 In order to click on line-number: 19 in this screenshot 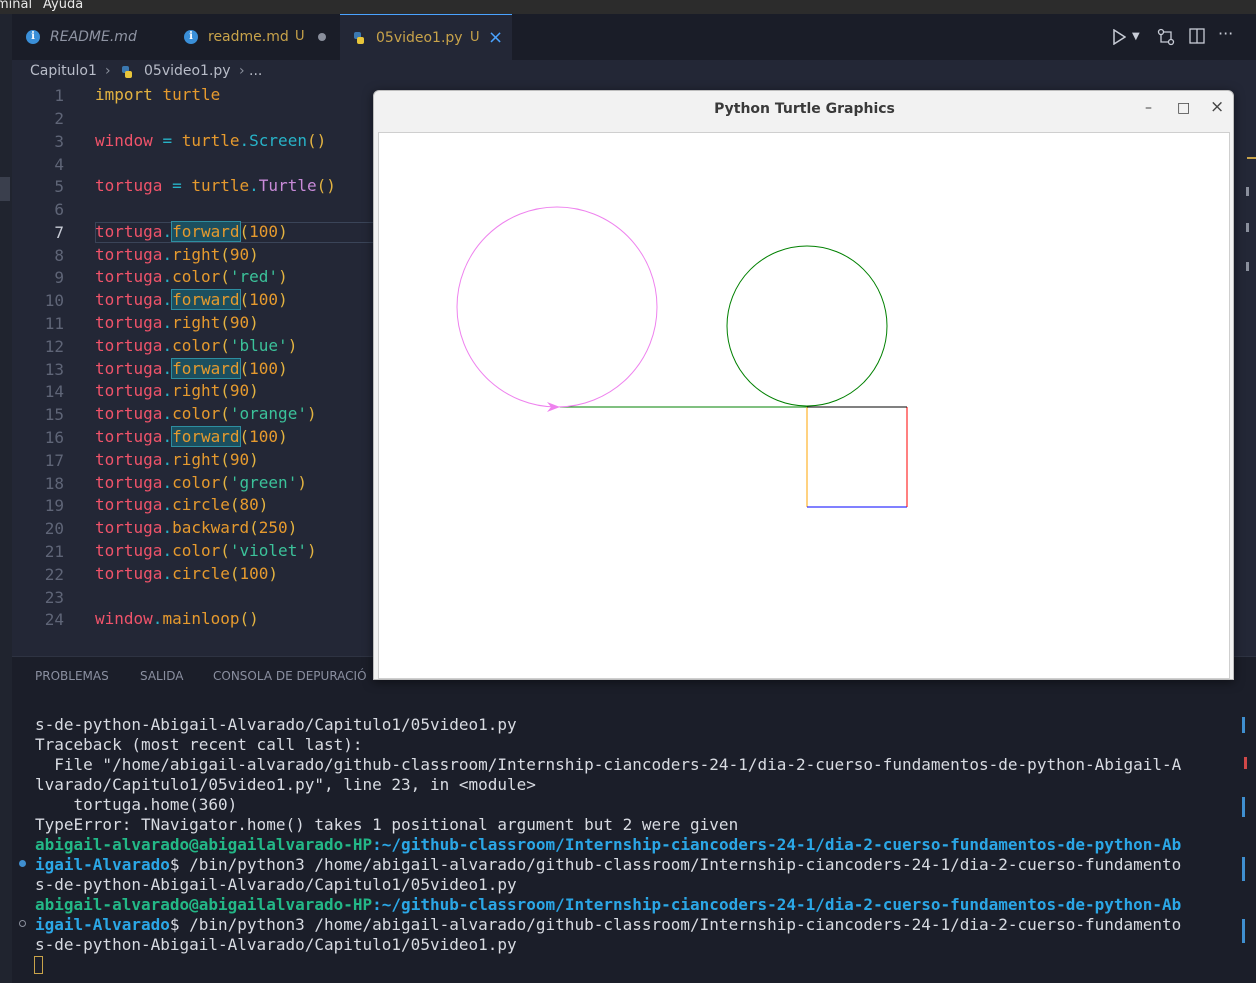, I will do `click(54, 505)`.